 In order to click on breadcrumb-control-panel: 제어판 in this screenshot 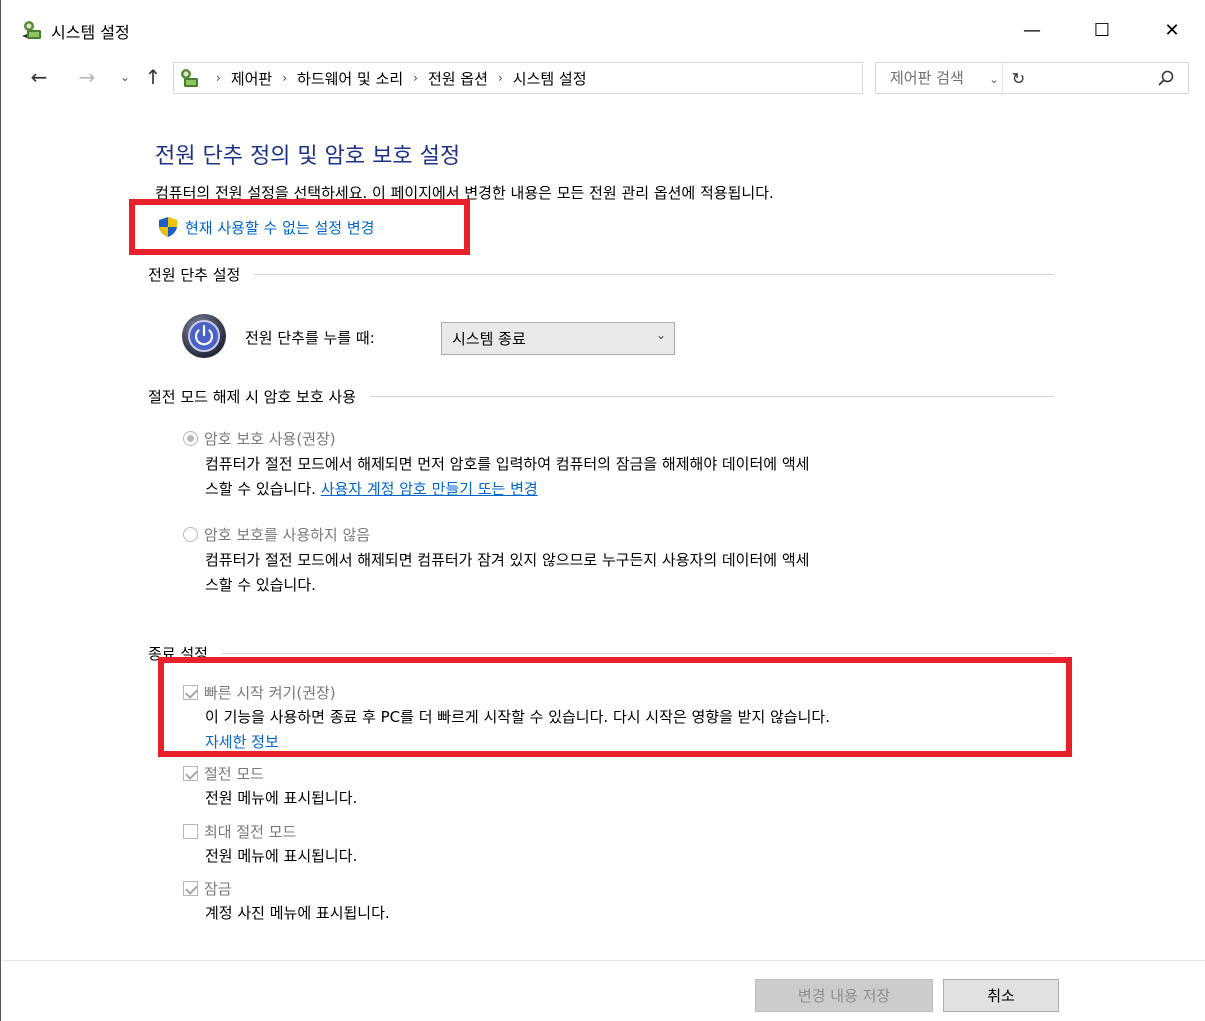, I will do `click(251, 78)`.